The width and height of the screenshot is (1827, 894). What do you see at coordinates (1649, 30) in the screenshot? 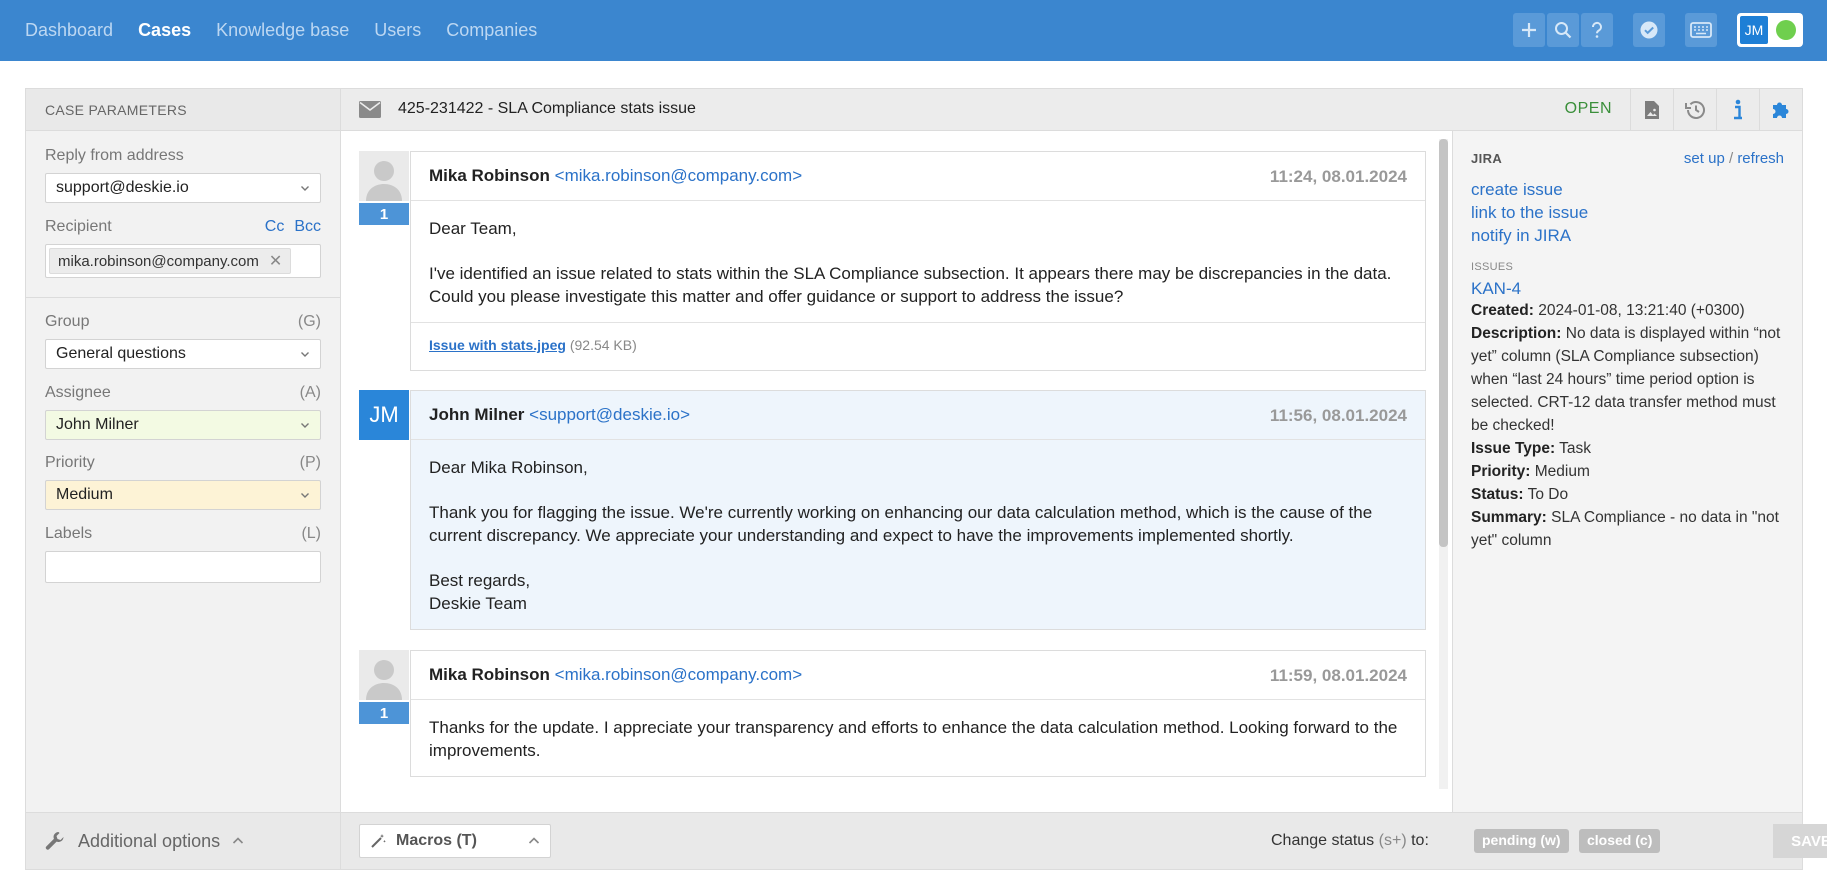
I see `verified-button` at bounding box center [1649, 30].